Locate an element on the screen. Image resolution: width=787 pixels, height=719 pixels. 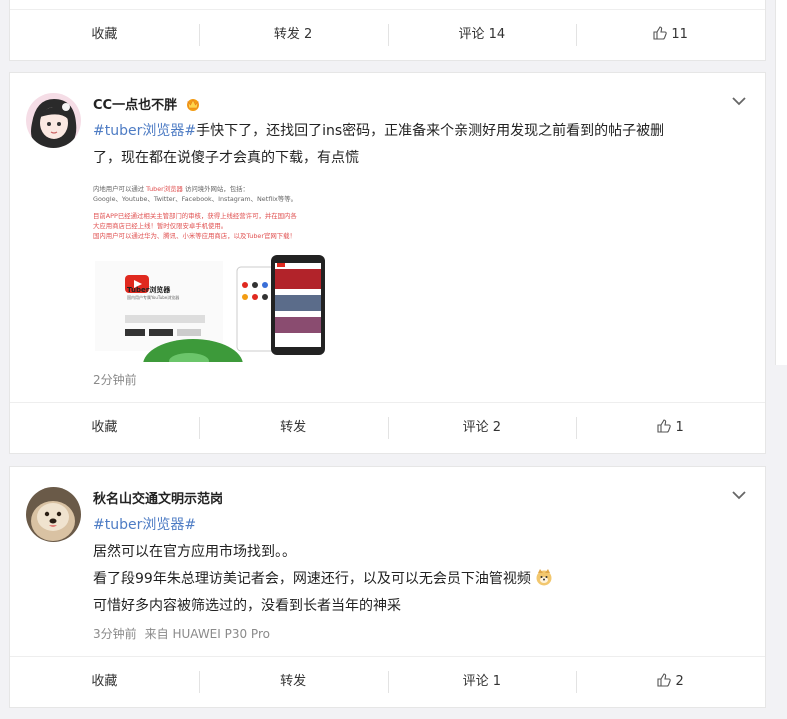
user-name: 秋名山交通文明示范岗 is located at coordinates (158, 497).